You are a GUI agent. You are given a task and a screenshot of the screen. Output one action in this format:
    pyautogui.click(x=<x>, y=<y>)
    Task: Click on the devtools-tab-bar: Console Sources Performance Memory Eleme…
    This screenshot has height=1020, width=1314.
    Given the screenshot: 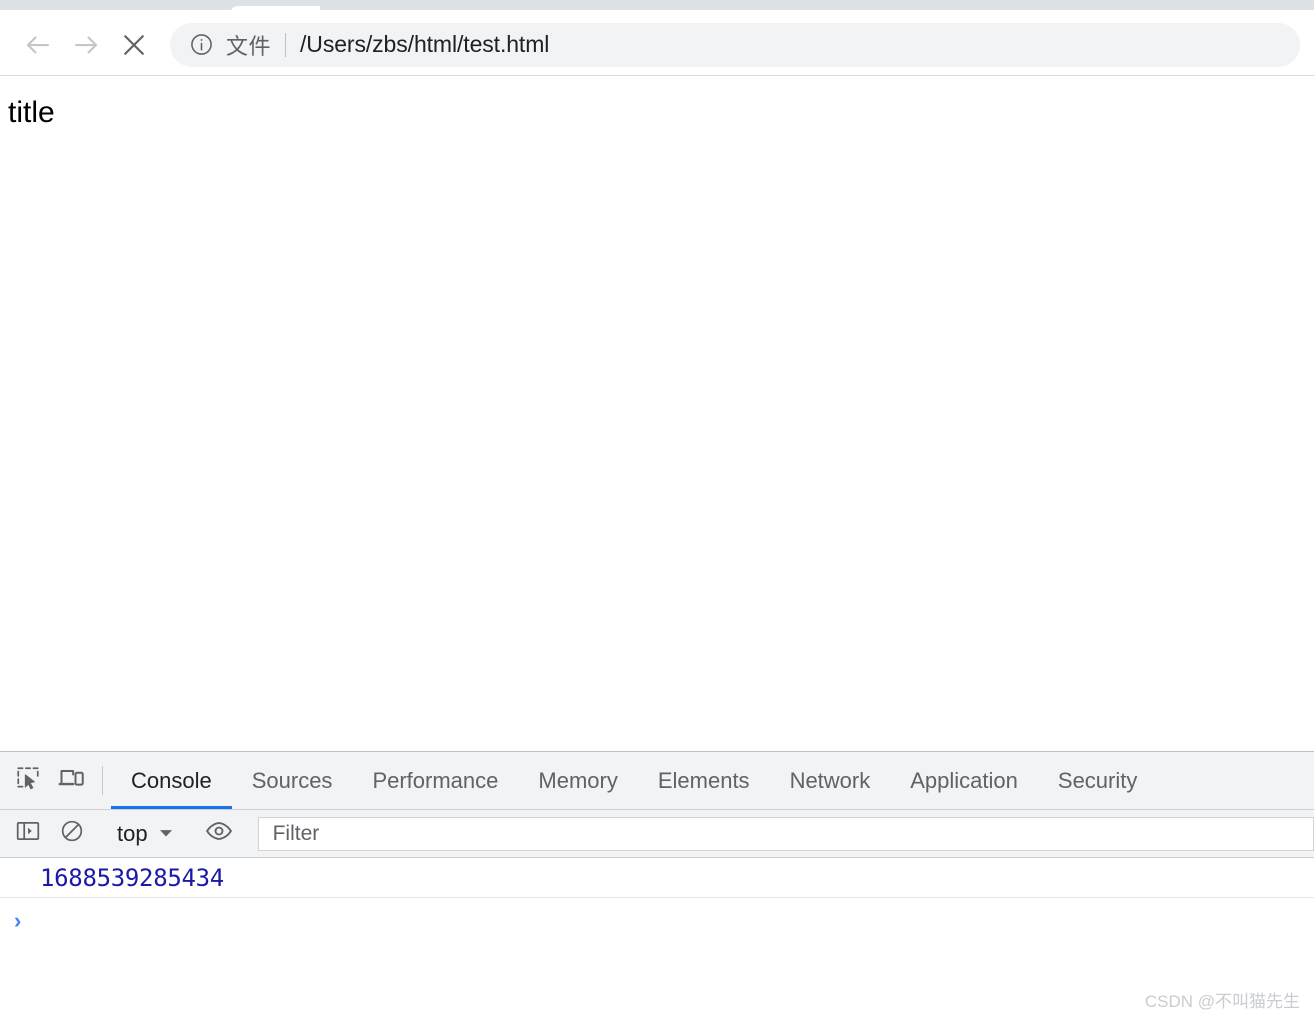 What is the action you would take?
    pyautogui.click(x=657, y=781)
    